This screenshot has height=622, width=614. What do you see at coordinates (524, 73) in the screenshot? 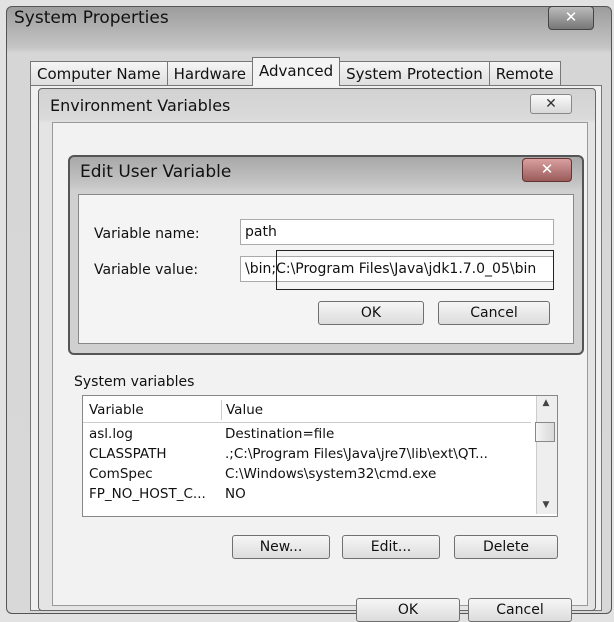
I see `tab-remote: Remote` at bounding box center [524, 73].